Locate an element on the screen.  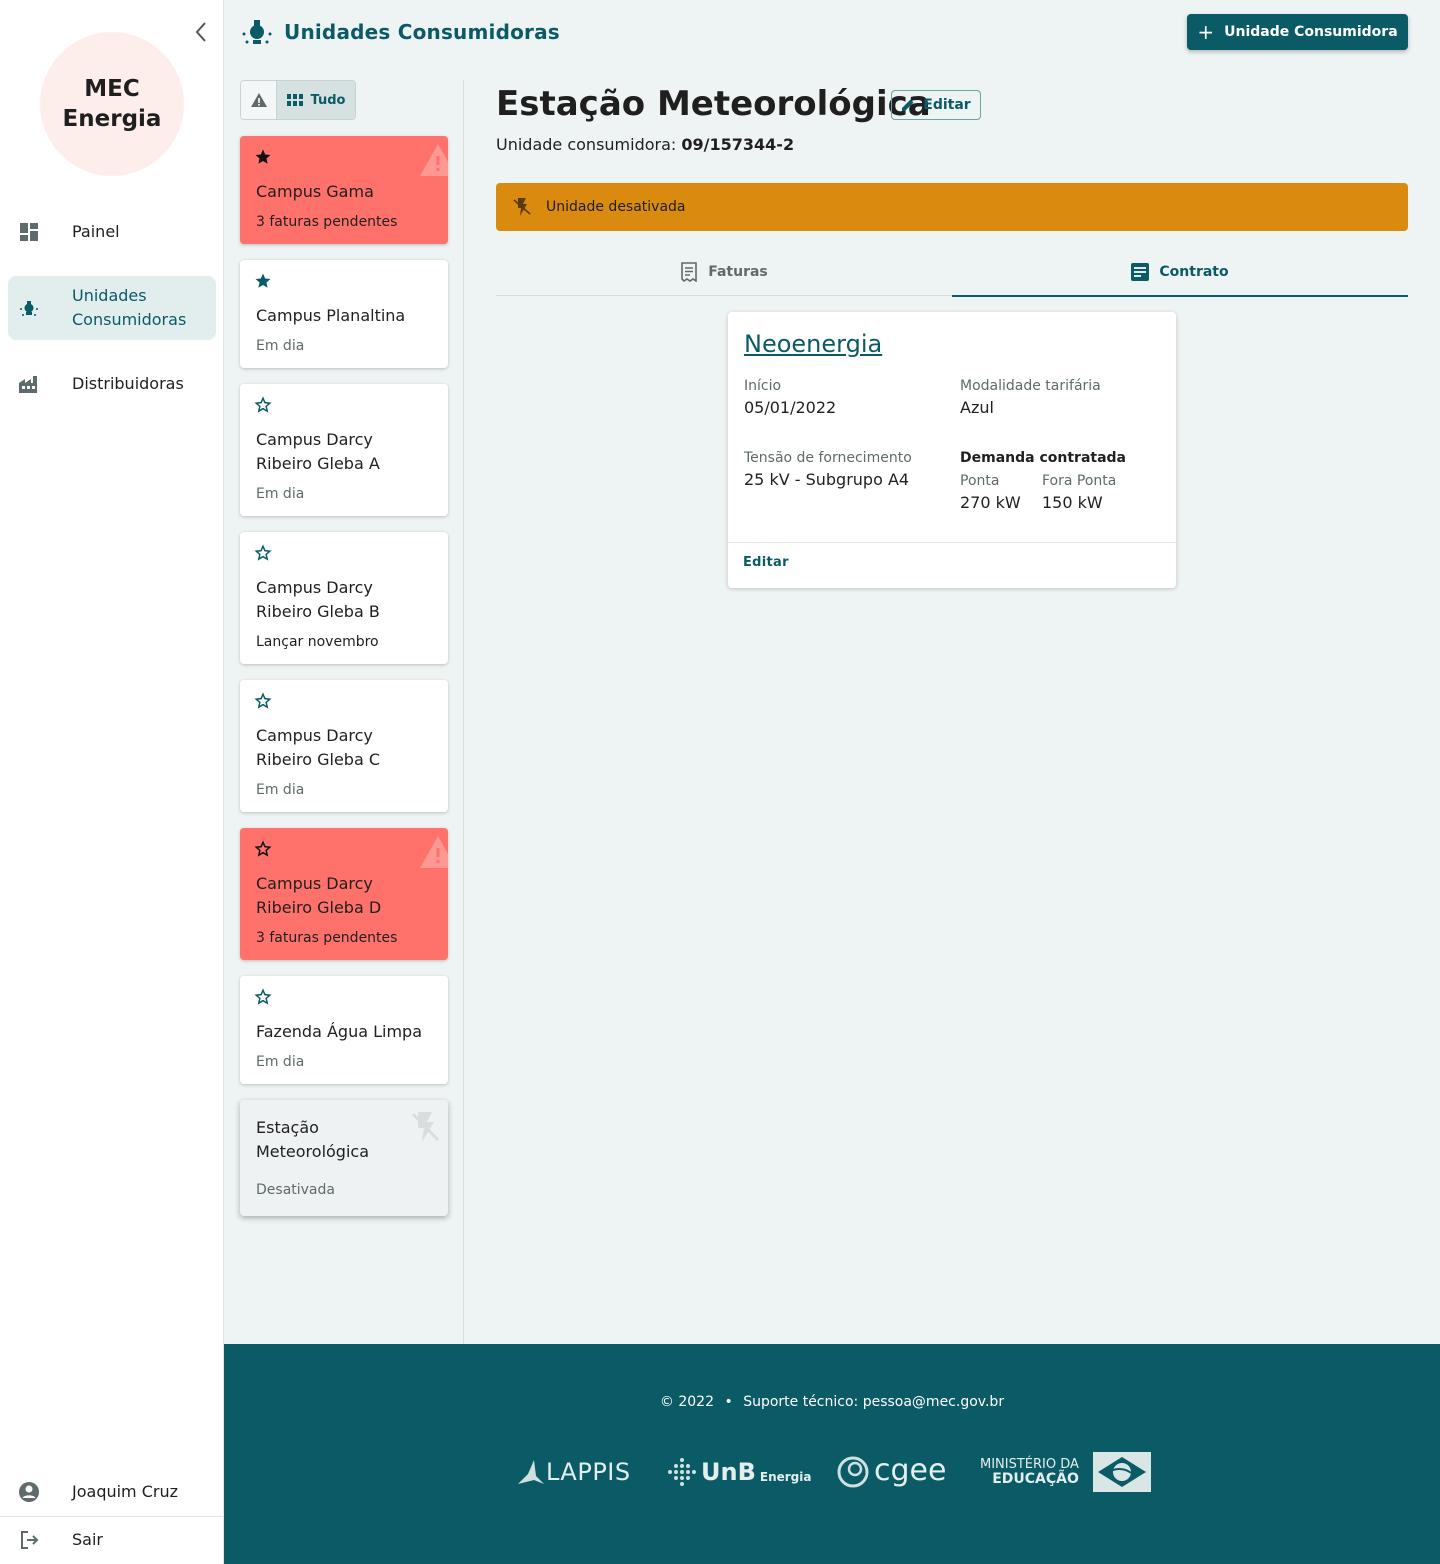
unit-name: Campus Darcy Ribeiro Gleba C is located at coordinates (318, 747).